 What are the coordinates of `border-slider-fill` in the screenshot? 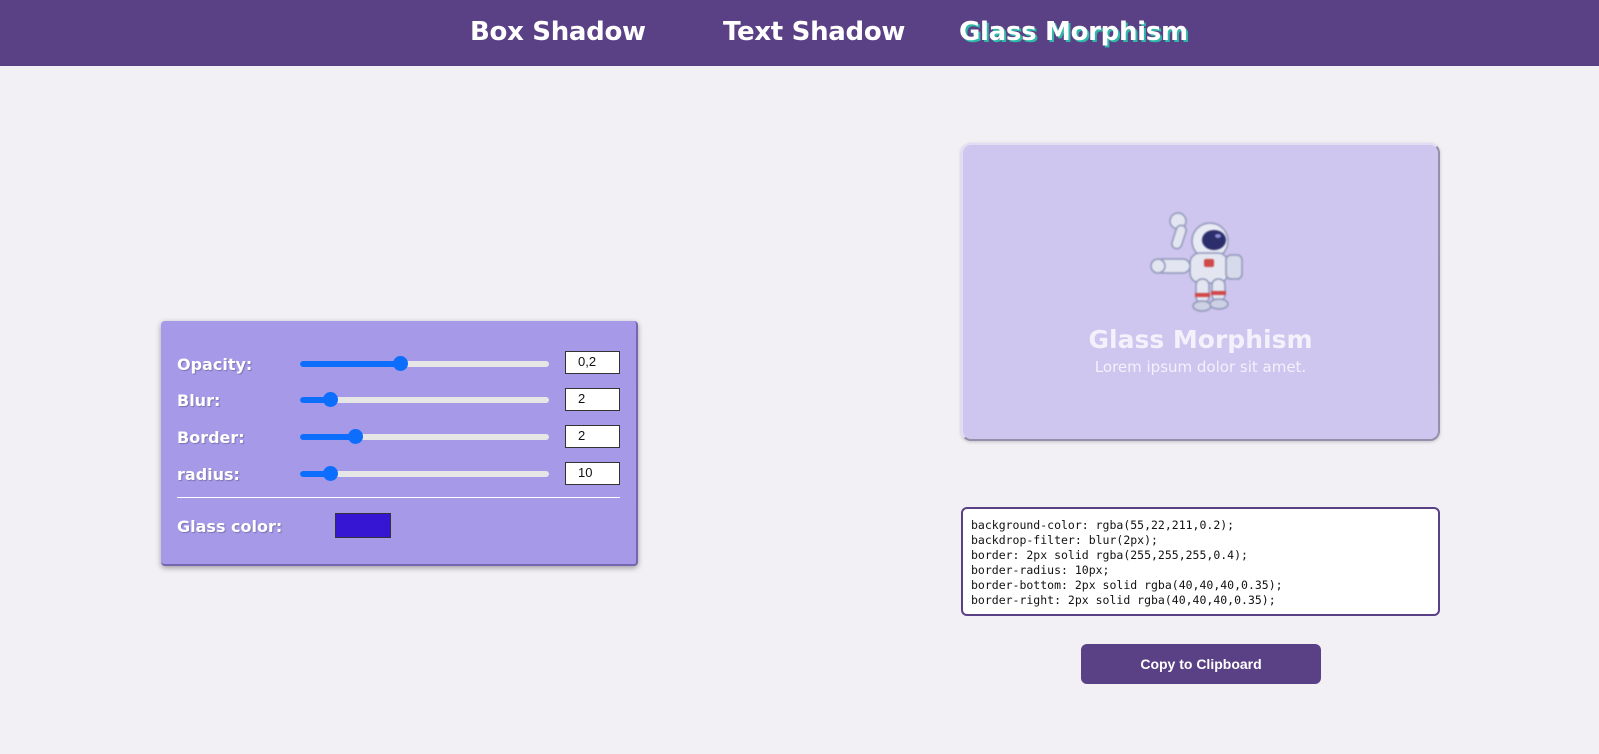 It's located at (327, 437).